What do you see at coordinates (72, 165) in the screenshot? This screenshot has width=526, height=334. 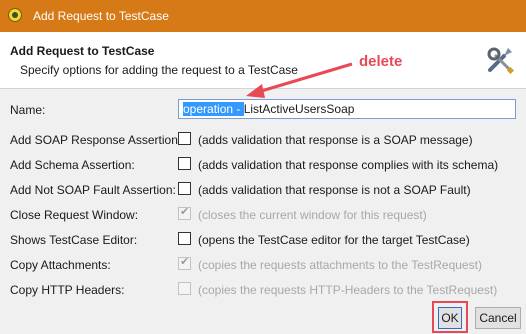 I see `schema-assertion-label: Add Schema Assertion:` at bounding box center [72, 165].